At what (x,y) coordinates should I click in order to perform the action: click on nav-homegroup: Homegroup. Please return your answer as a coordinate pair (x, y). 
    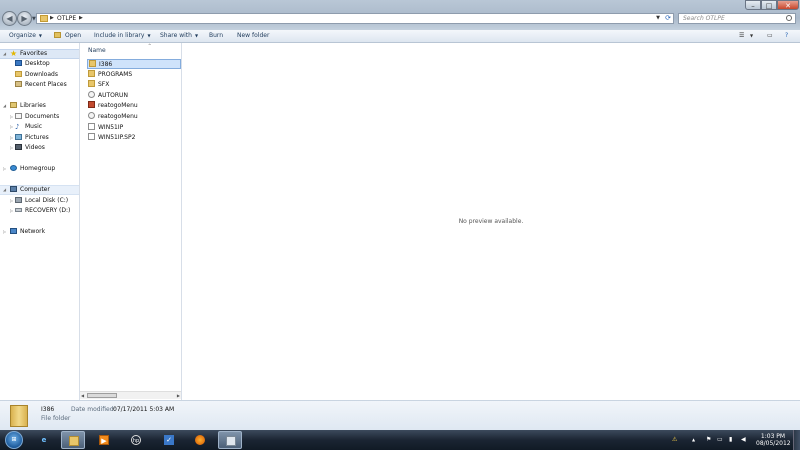
    Looking at the image, I should click on (32, 169).